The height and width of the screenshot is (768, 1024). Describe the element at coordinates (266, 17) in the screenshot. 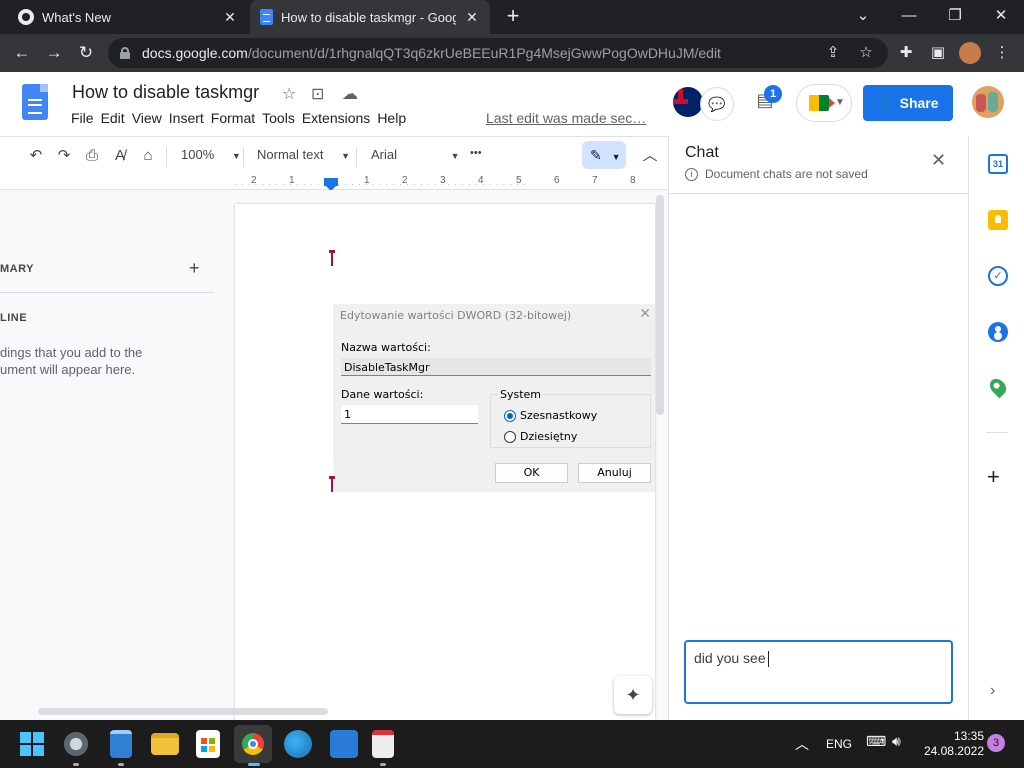

I see `docs-favicon-icon` at that location.